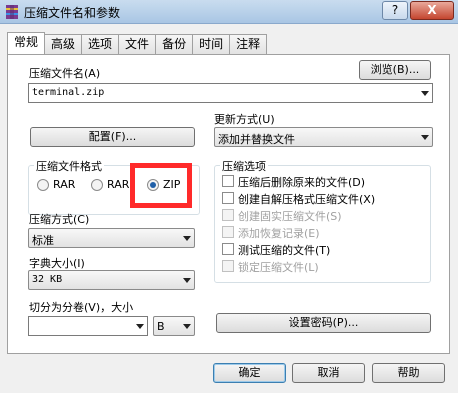 The image size is (458, 393). What do you see at coordinates (65, 73) in the screenshot?
I see `archive-name-label: 压缩文件名(A)` at bounding box center [65, 73].